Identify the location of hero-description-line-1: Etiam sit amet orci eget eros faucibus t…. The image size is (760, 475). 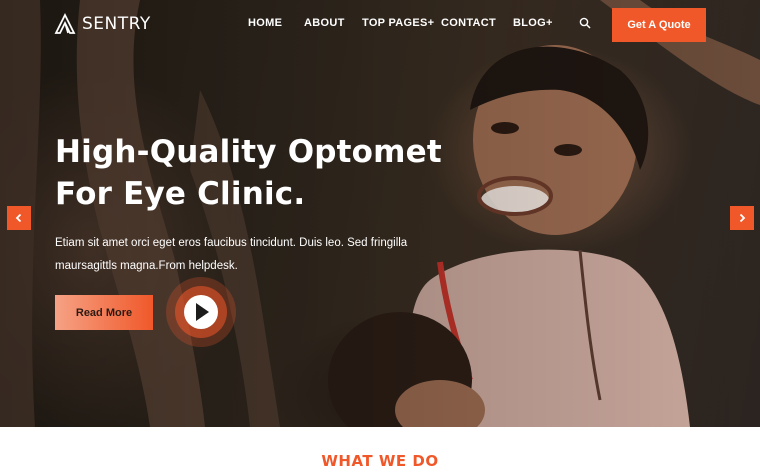
(231, 243).